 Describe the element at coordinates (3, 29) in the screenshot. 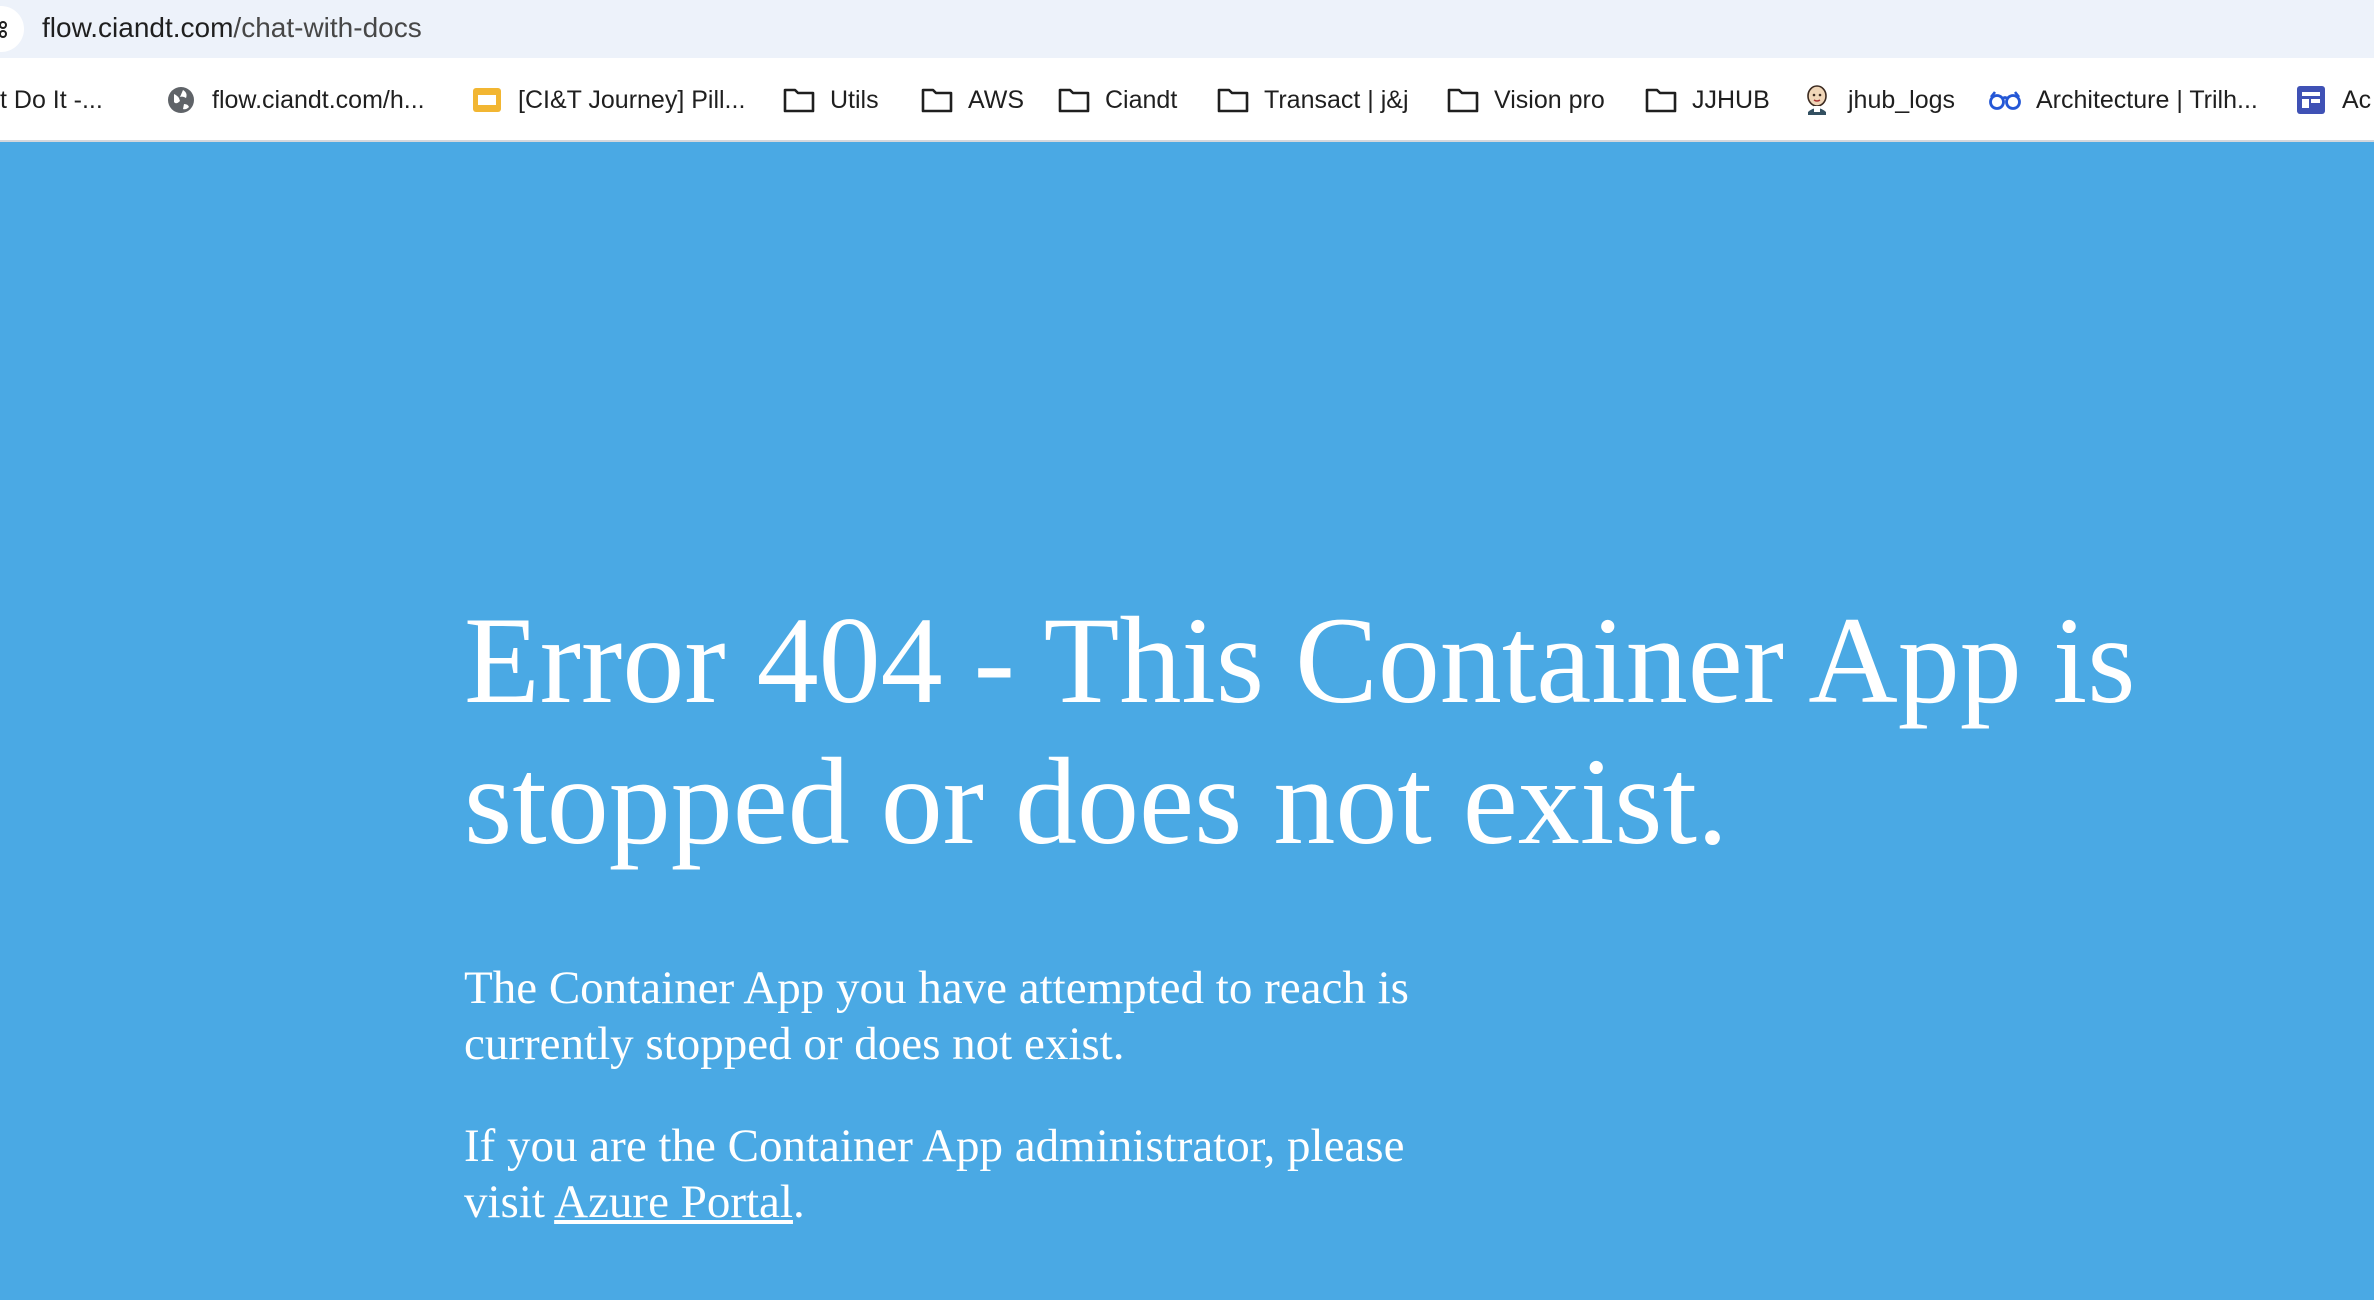

I see `tune-icon` at that location.